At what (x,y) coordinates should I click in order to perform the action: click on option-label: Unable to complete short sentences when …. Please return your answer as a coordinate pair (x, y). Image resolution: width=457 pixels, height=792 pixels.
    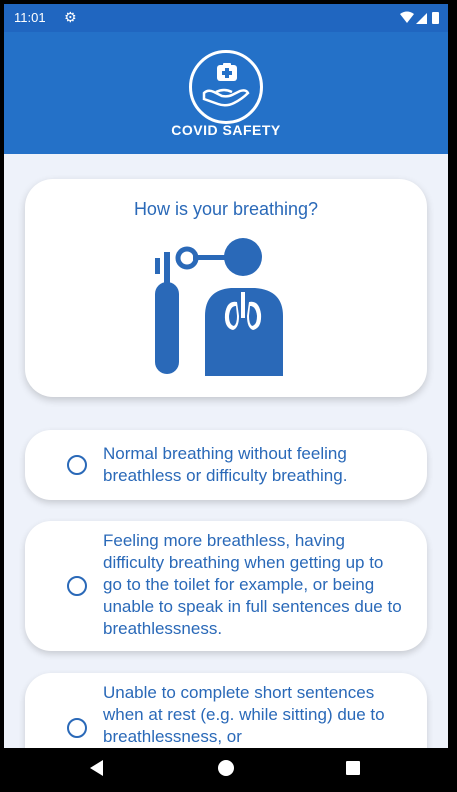
    Looking at the image, I should click on (244, 714).